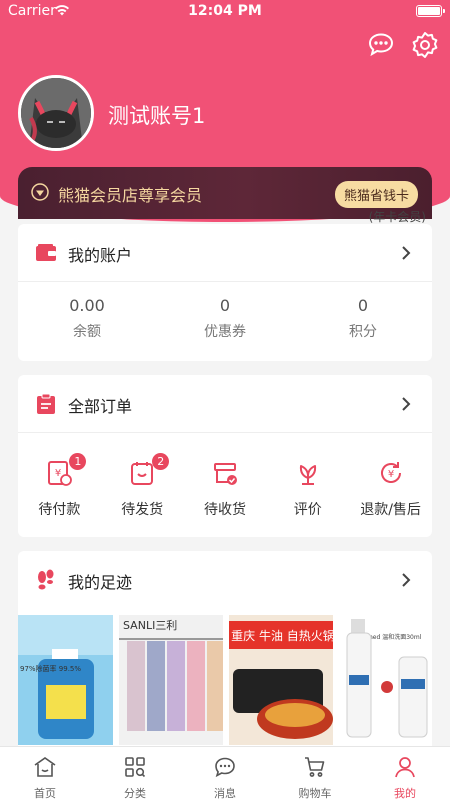 The image size is (450, 800). Describe the element at coordinates (225, 332) in the screenshot. I see `coupon-label: 优惠券` at that location.